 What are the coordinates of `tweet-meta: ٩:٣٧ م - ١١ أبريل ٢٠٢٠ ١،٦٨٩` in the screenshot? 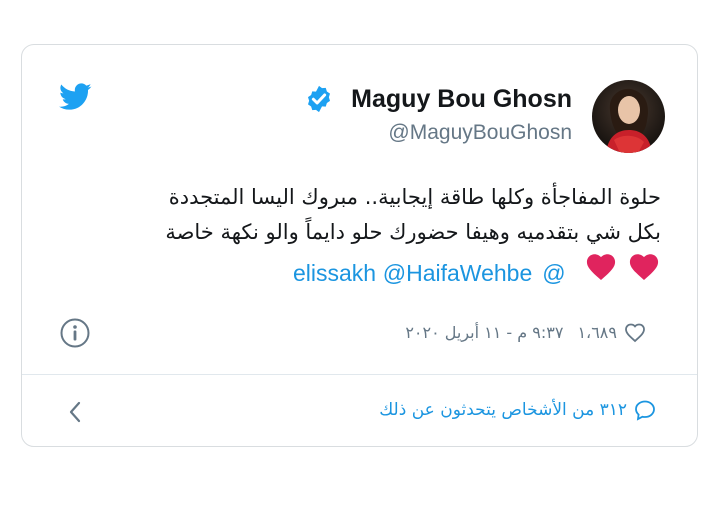 It's located at (526, 332).